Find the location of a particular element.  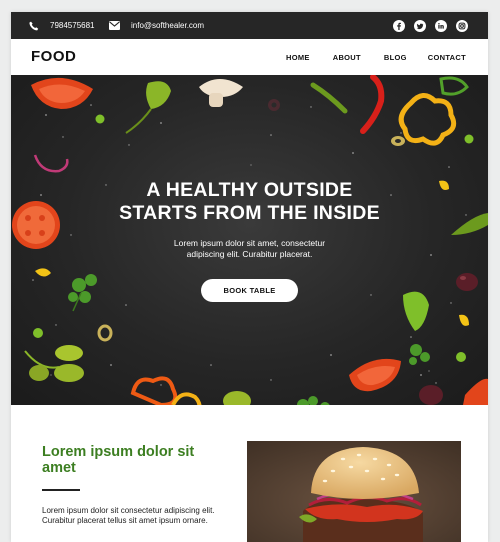

main-nav: FOOD HOME ABOUT BLOG CONTACT is located at coordinates (249, 57).